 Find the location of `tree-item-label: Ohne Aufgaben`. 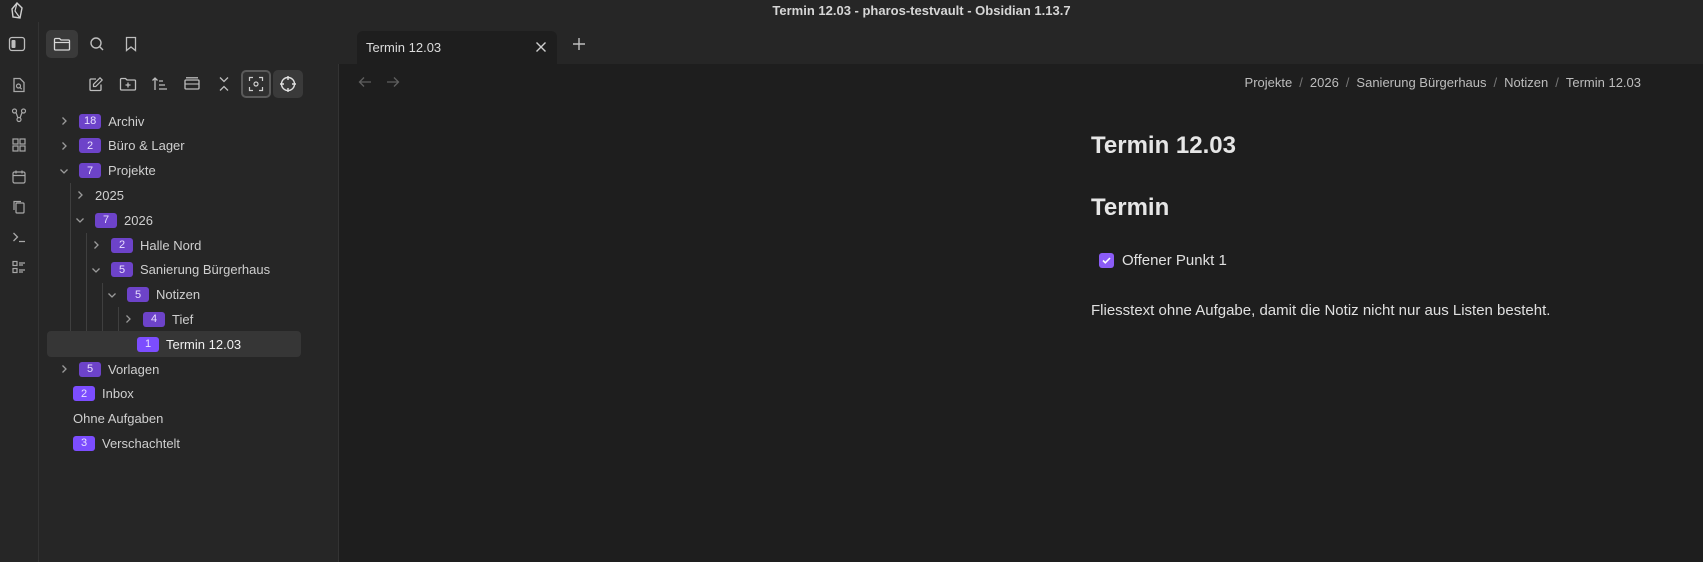

tree-item-label: Ohne Aufgaben is located at coordinates (118, 419).